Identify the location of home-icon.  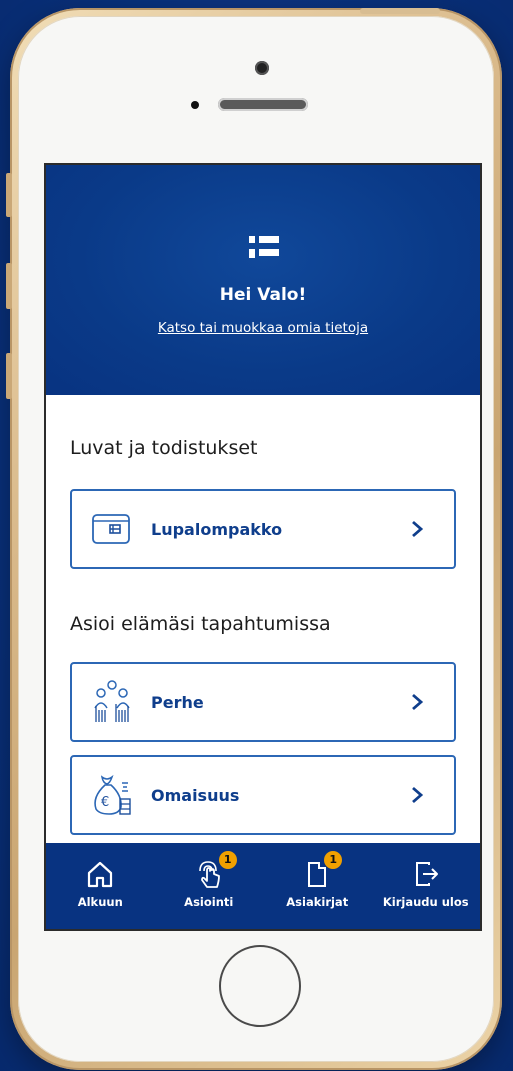
(100, 874).